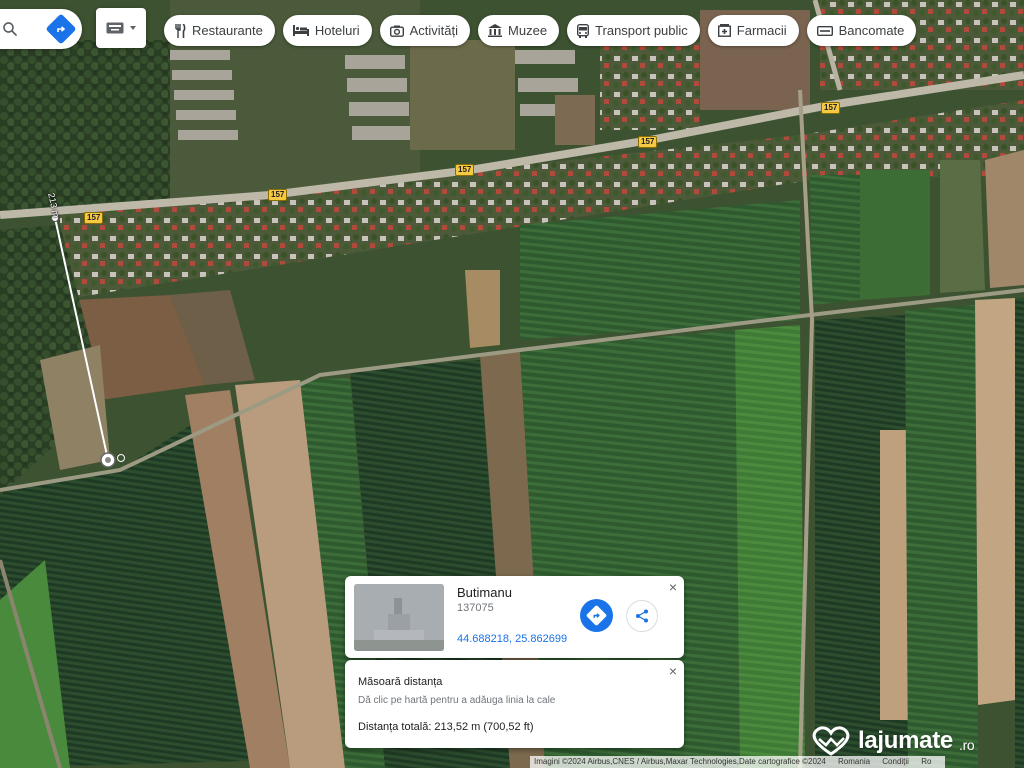 The image size is (1024, 768). I want to click on brand-watermark: lajumate .ro, so click(892, 741).